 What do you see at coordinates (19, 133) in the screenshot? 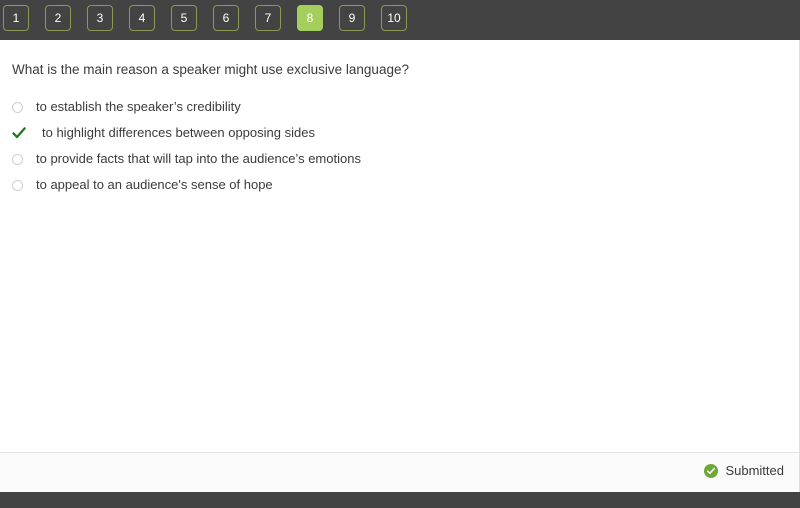
I see `check-mark-icon` at bounding box center [19, 133].